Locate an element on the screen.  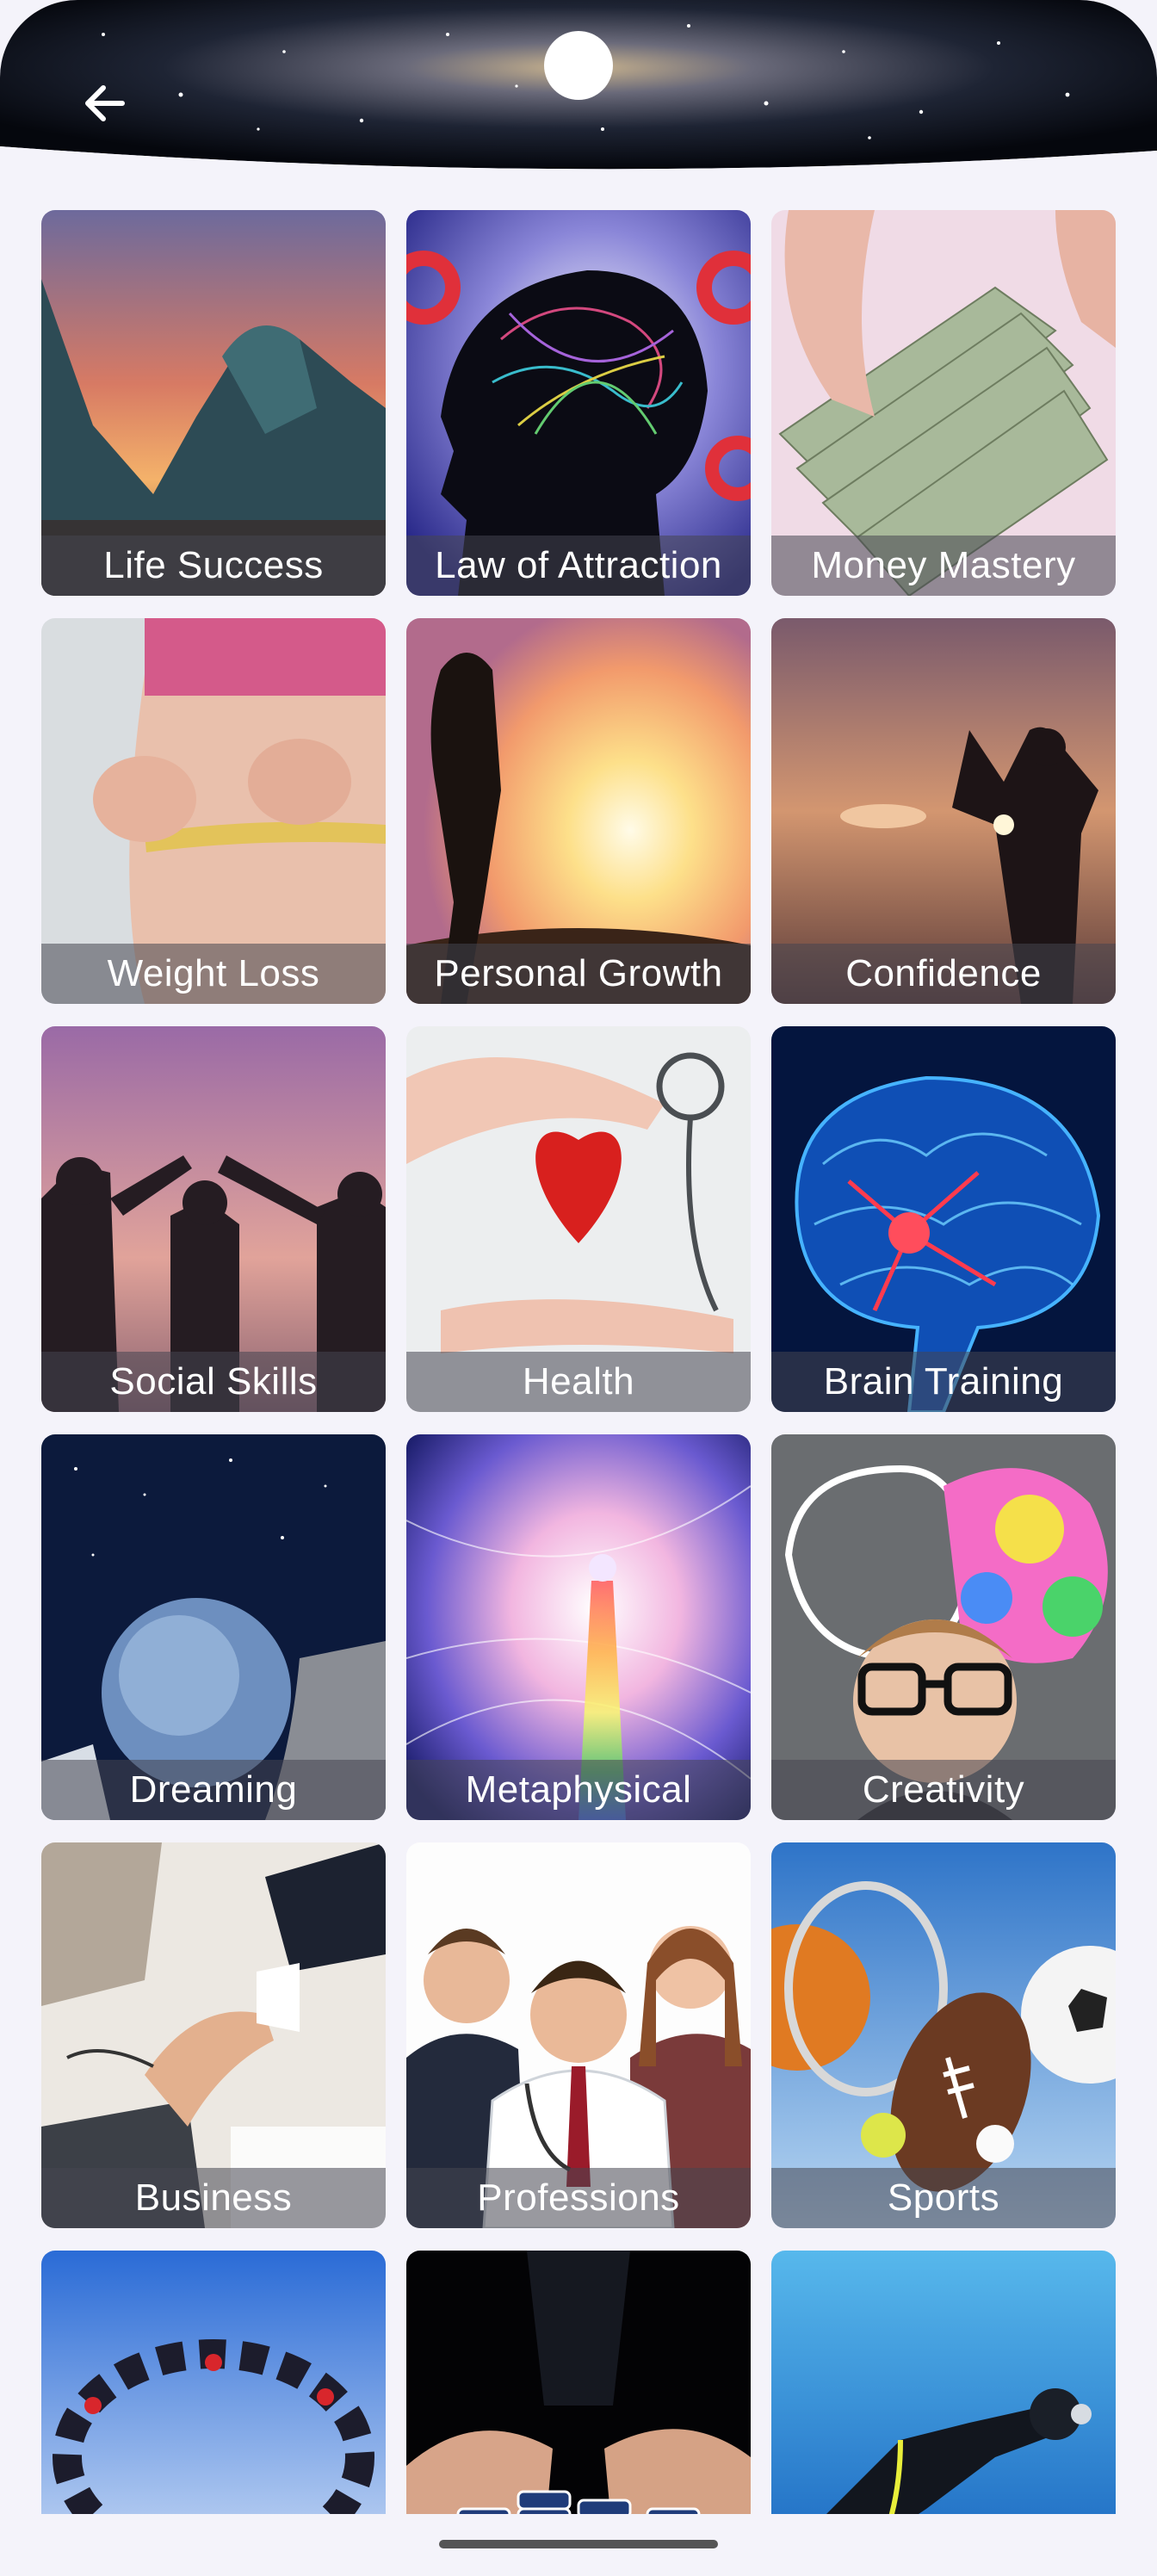
category-tile-poker is located at coordinates (579, 2383).